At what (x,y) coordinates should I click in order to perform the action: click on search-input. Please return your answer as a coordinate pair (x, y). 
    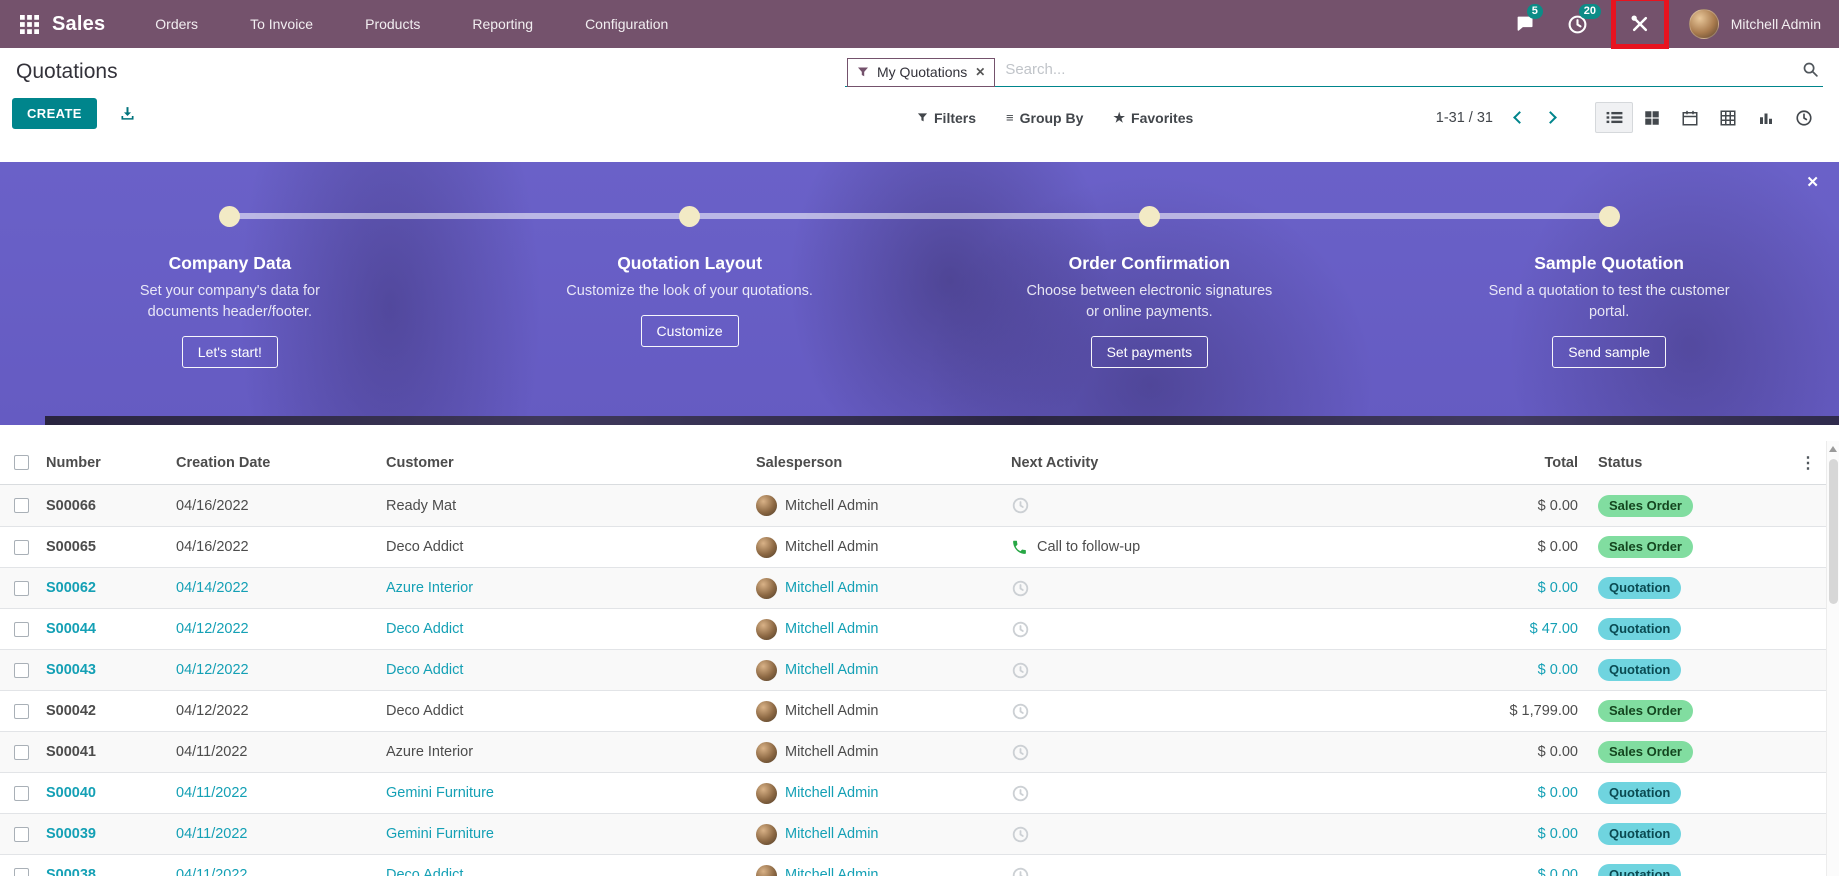
    Looking at the image, I should click on (1398, 69).